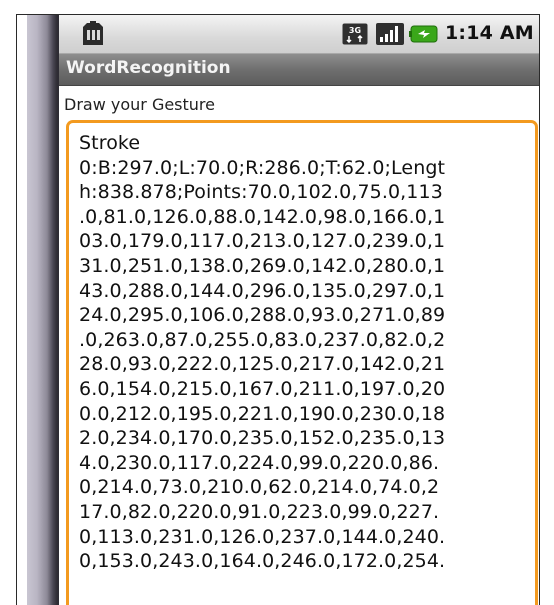  Describe the element at coordinates (299, 34) in the screenshot. I see `status-bar: 3G 1:14 AM` at that location.